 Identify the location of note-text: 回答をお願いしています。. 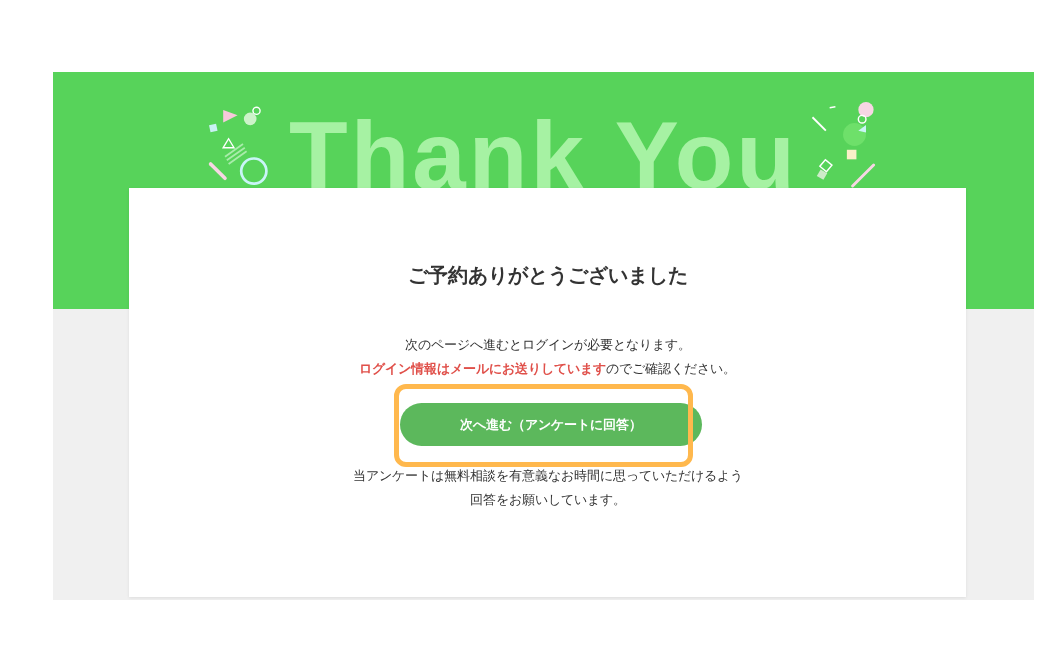
(547, 500).